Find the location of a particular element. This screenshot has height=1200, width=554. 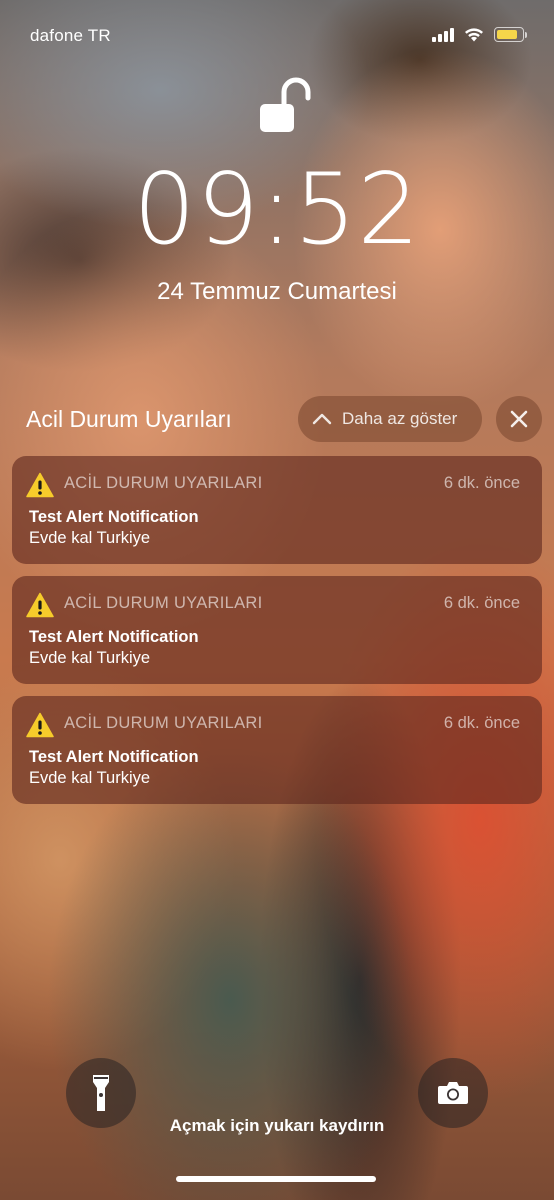

close-icon is located at coordinates (519, 419).